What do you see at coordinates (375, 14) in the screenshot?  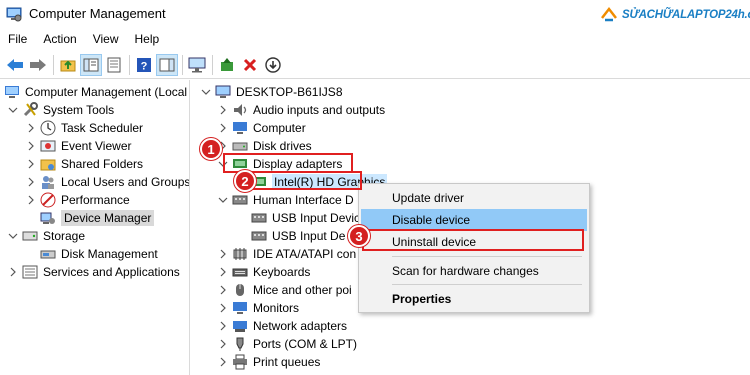 I see `title-bar: Computer Management SỬACHỮALAPTOP24h.com` at bounding box center [375, 14].